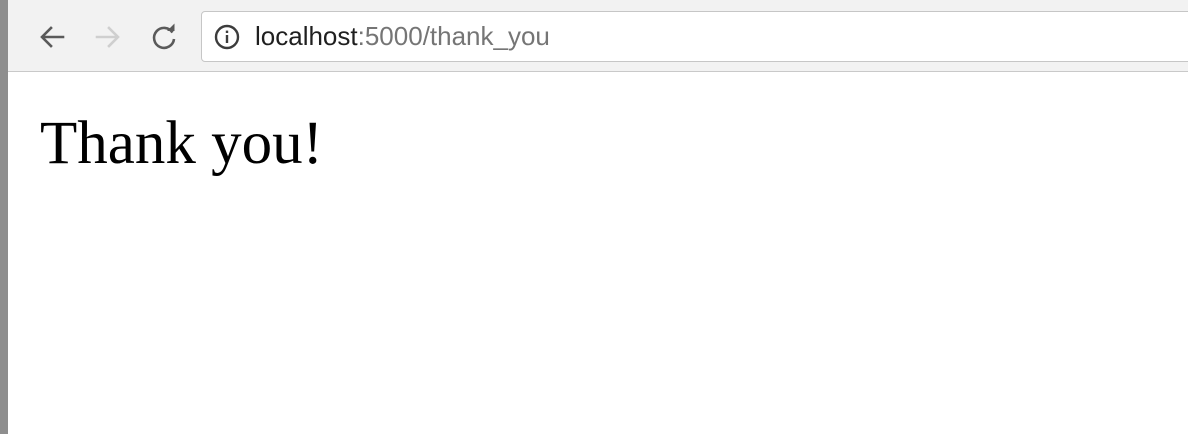 This screenshot has height=434, width=1188. I want to click on toolbar-top-strip, so click(598, 4).